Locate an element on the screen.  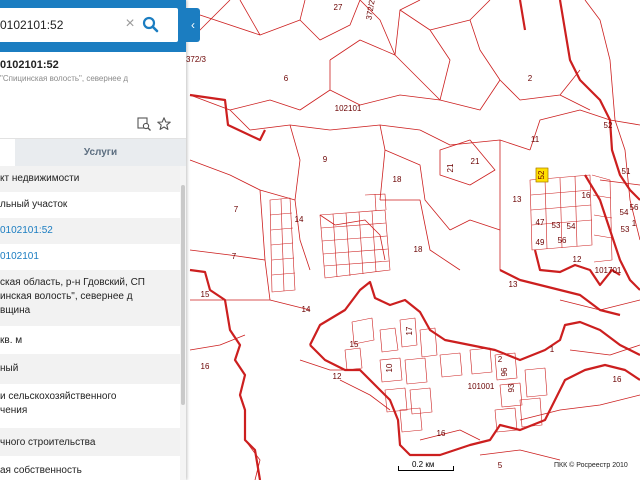
scale-bar: 0.2 км is located at coordinates (428, 467).